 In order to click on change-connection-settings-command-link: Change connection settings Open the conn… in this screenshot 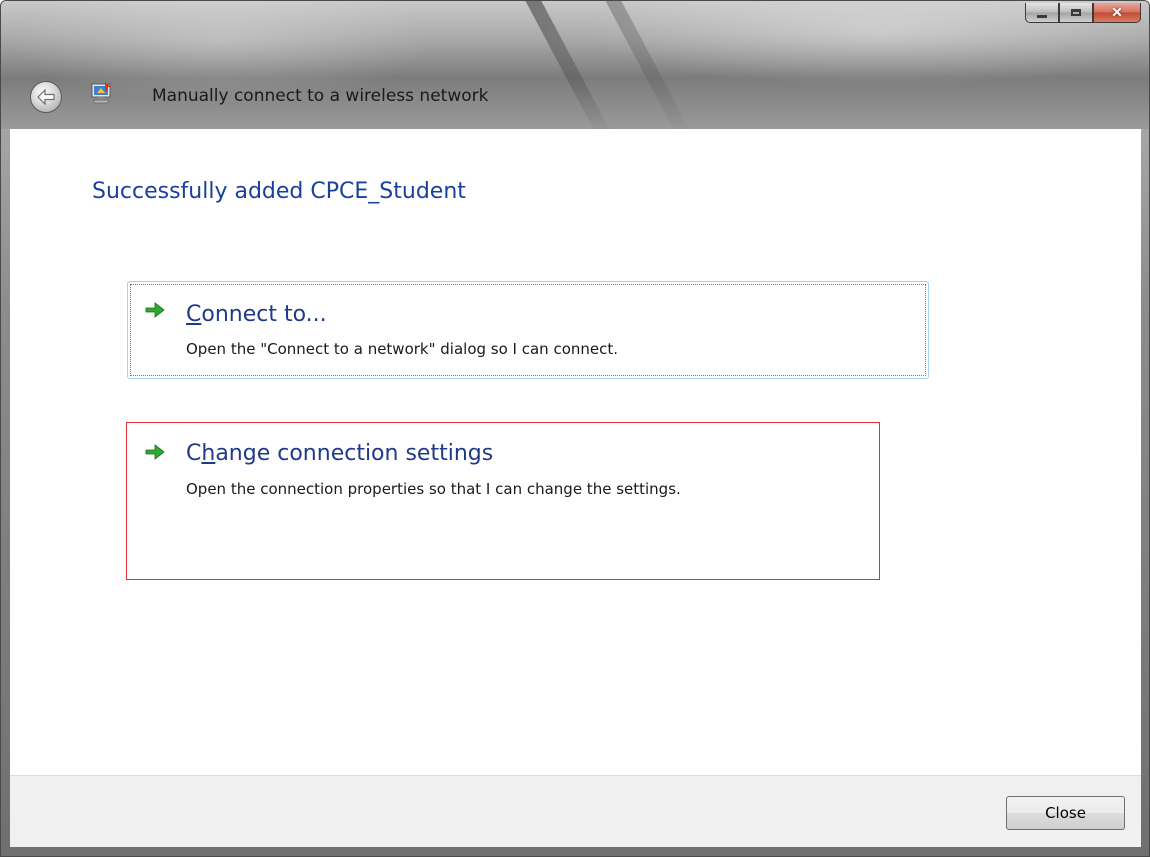, I will do `click(503, 501)`.